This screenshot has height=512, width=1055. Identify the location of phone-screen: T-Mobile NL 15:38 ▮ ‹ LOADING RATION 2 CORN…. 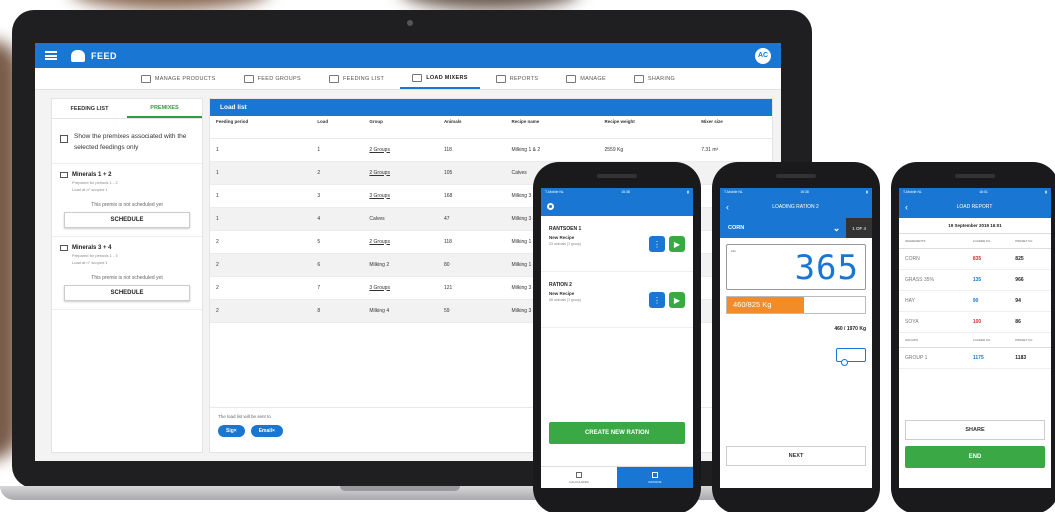
(796, 338).